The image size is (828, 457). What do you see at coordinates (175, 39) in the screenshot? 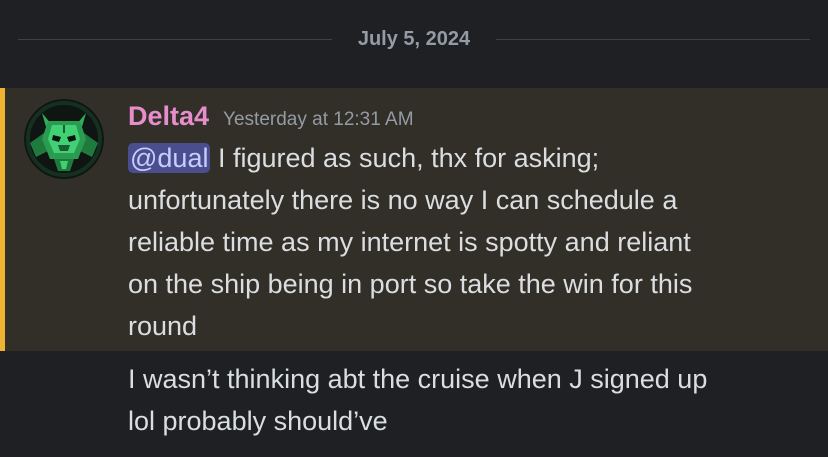
I see `divider-line-left` at bounding box center [175, 39].